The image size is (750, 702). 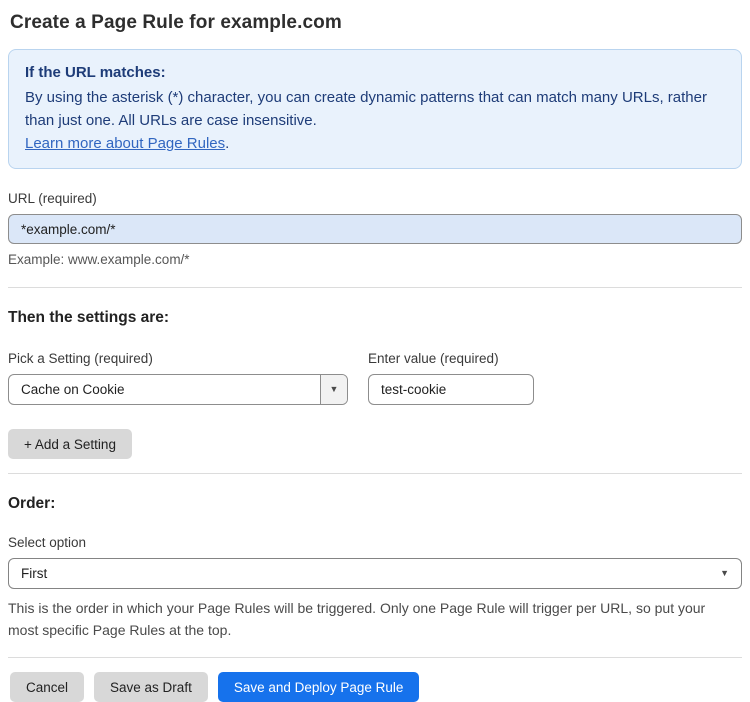 What do you see at coordinates (32, 503) in the screenshot?
I see `order-section-heading: Order:` at bounding box center [32, 503].